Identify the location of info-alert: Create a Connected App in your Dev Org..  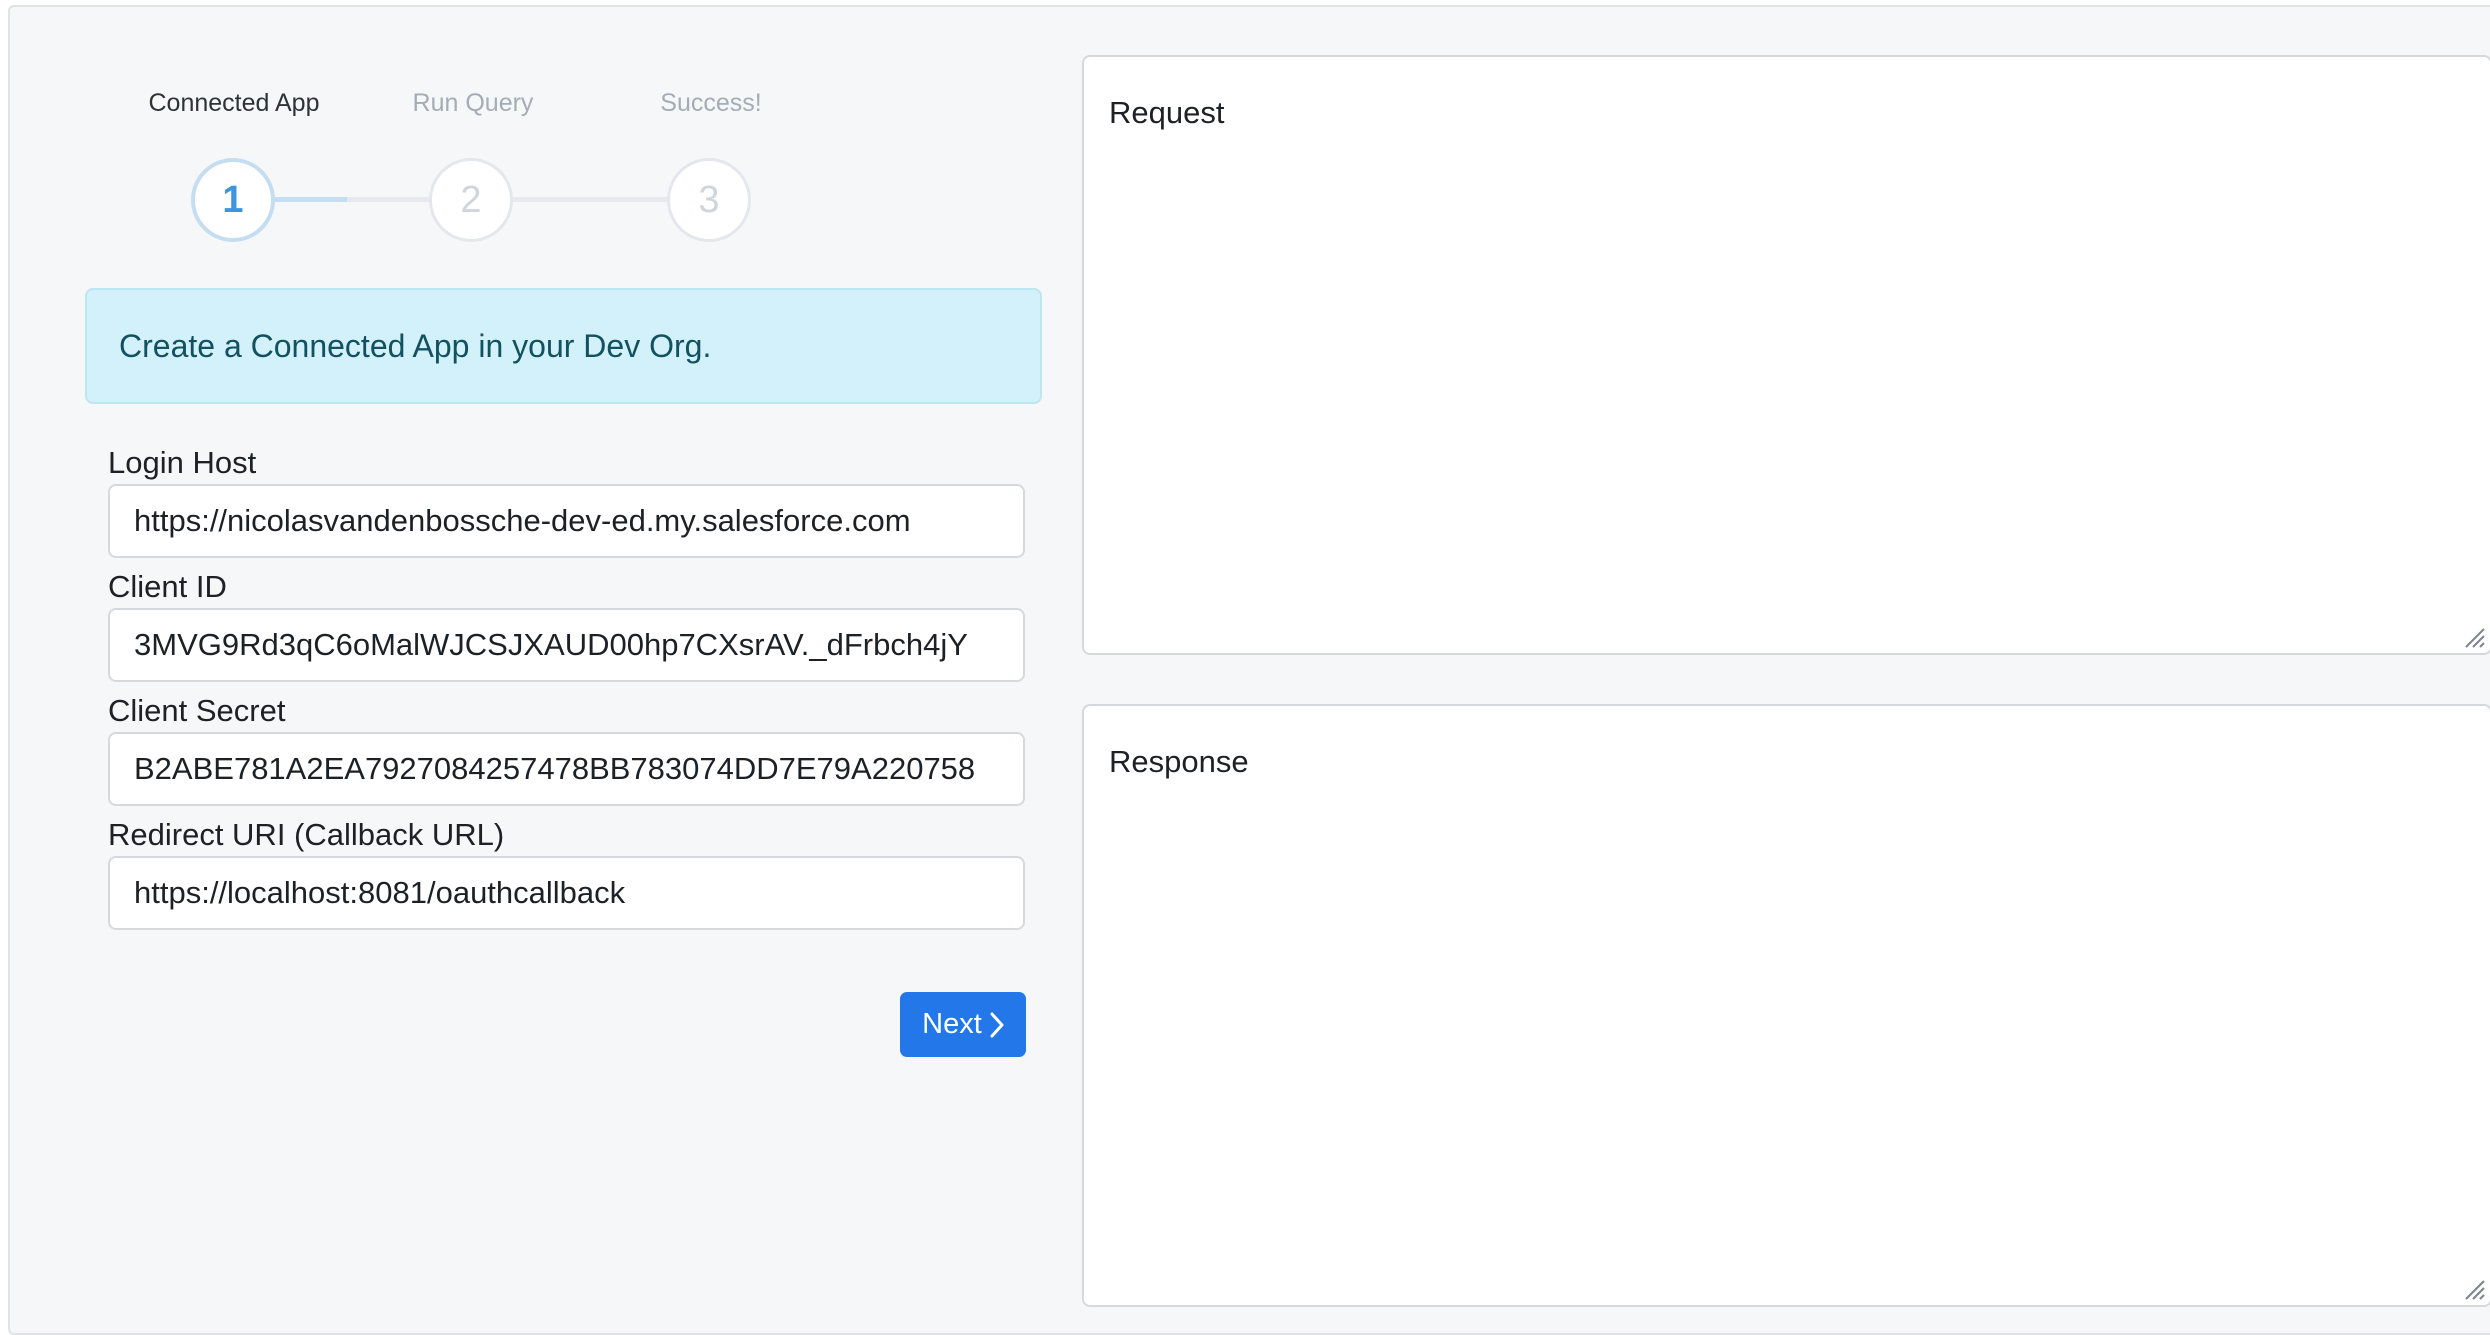
(563, 346).